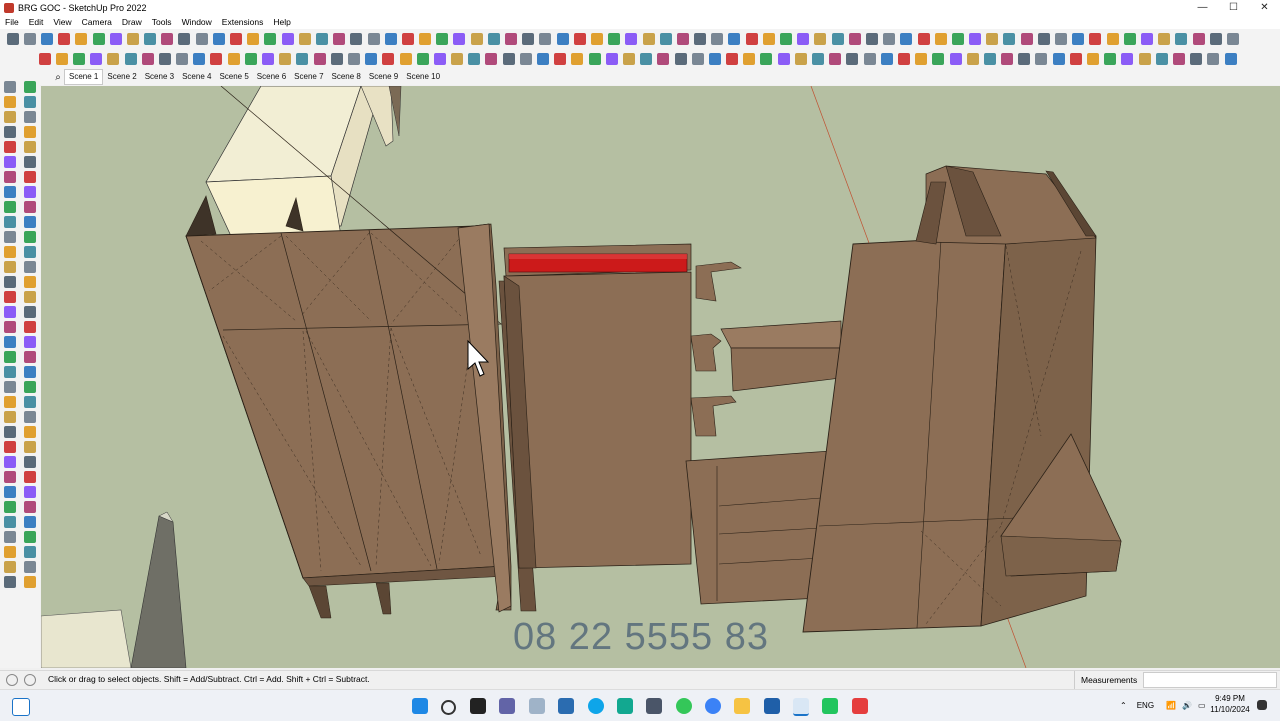  I want to click on search-icon, so click(448, 707).